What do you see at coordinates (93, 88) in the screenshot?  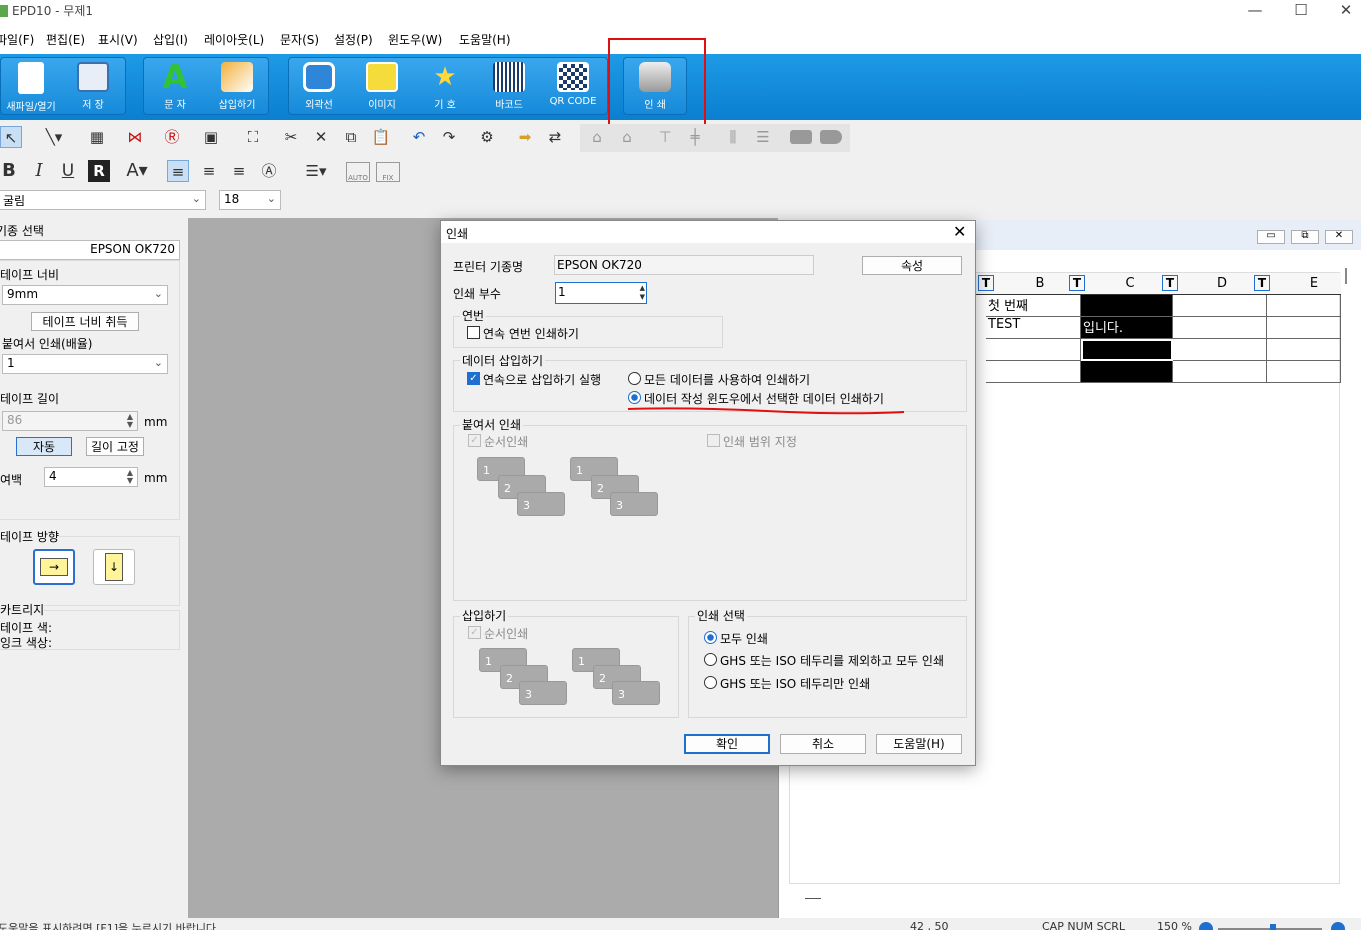 I see `save-button: 저 장` at bounding box center [93, 88].